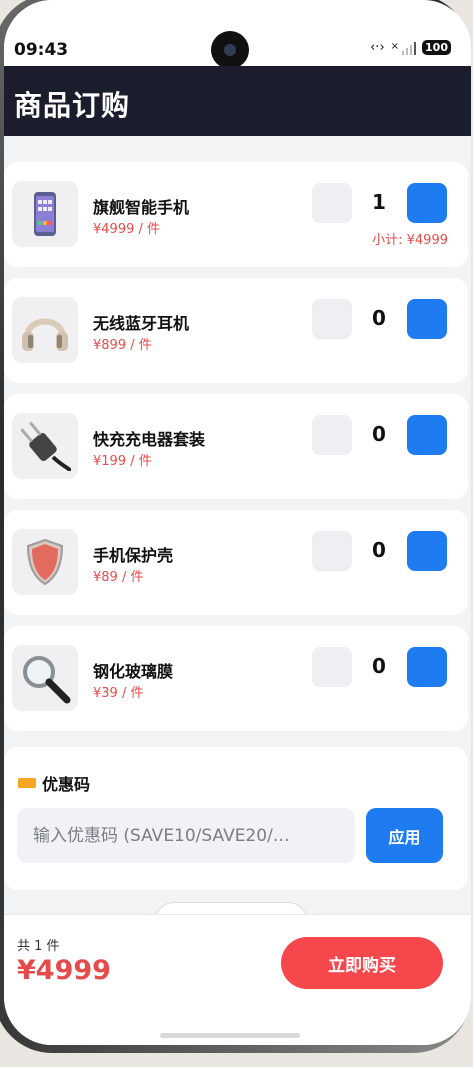  What do you see at coordinates (237, 101) in the screenshot?
I see `app-header: 商品订购` at bounding box center [237, 101].